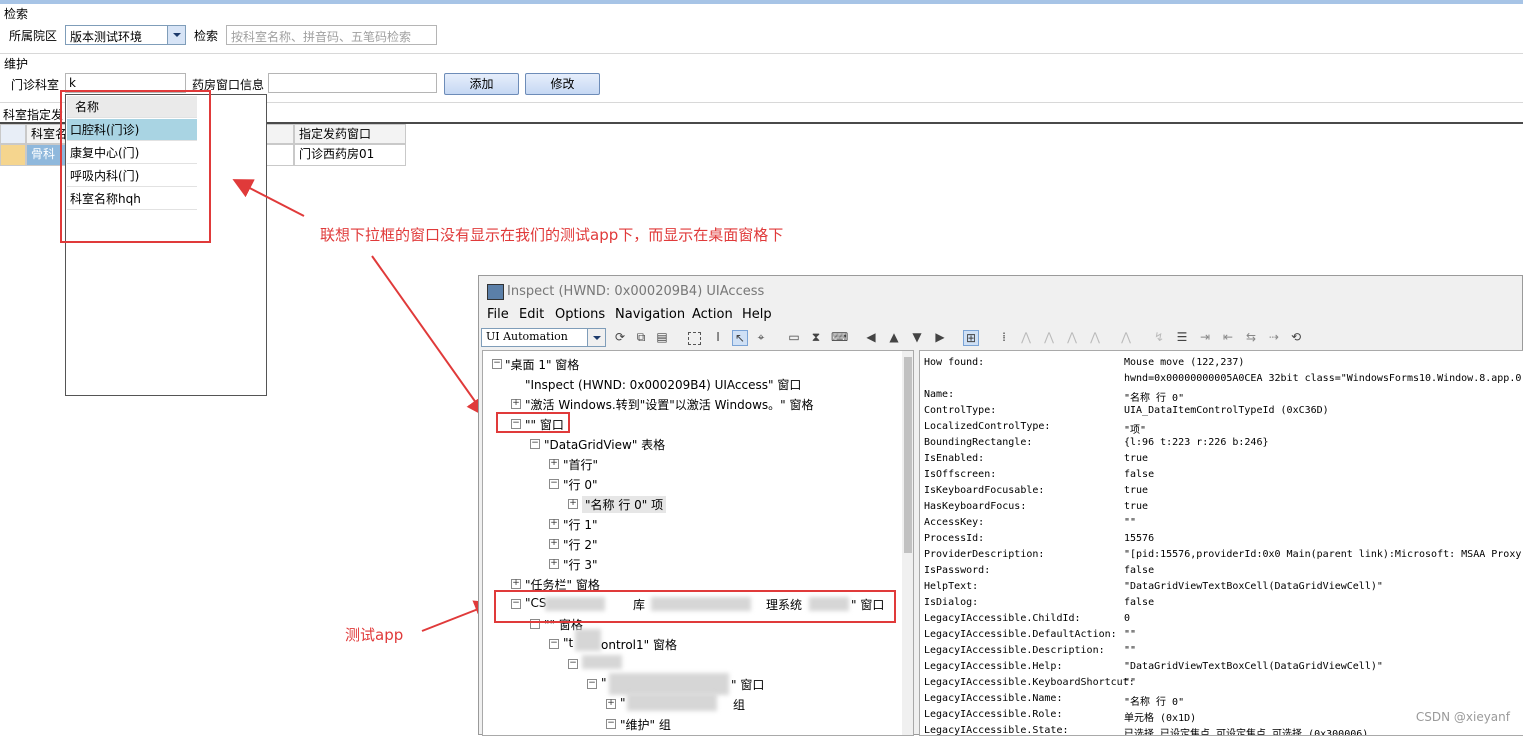 The width and height of the screenshot is (1523, 736). I want to click on prop-value: UIA_DataItemControlTypeId (0xC36D), so click(1226, 410).